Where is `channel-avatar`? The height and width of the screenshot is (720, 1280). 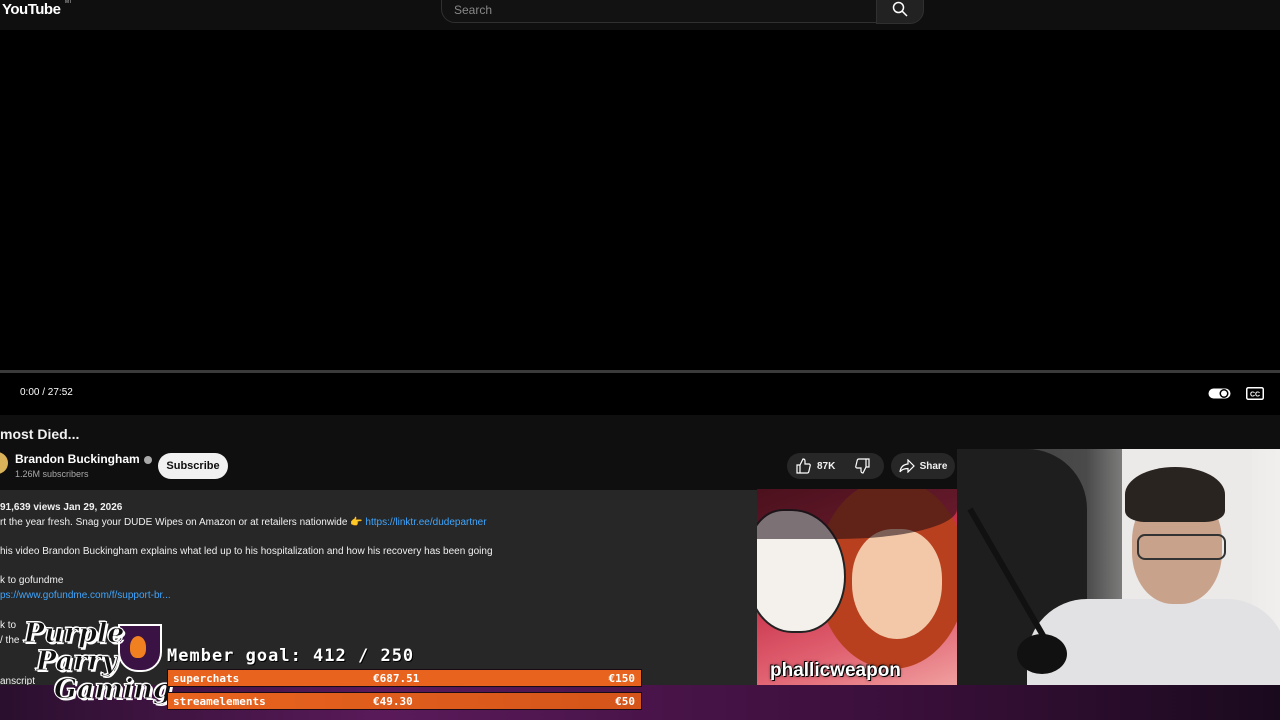 channel-avatar is located at coordinates (4, 463).